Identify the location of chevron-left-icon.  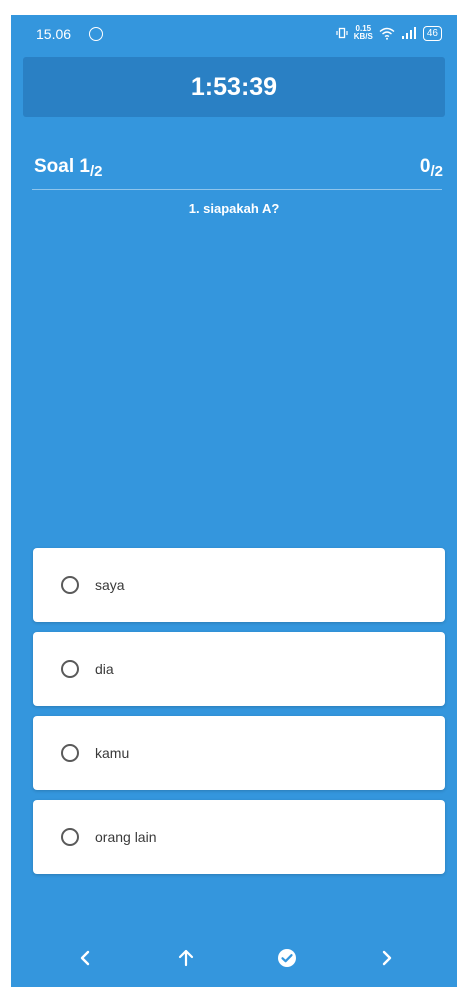
(85, 958).